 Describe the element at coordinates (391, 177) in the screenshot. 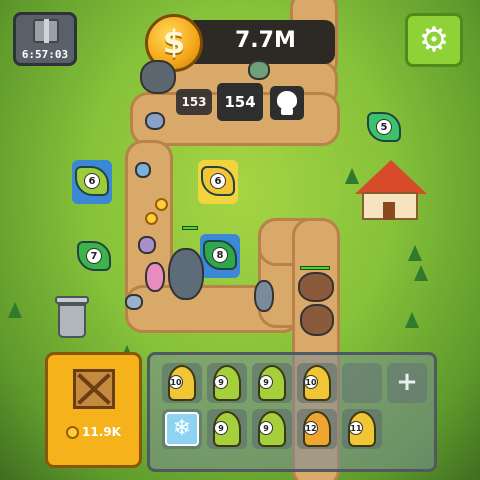

I see `house-roof` at that location.